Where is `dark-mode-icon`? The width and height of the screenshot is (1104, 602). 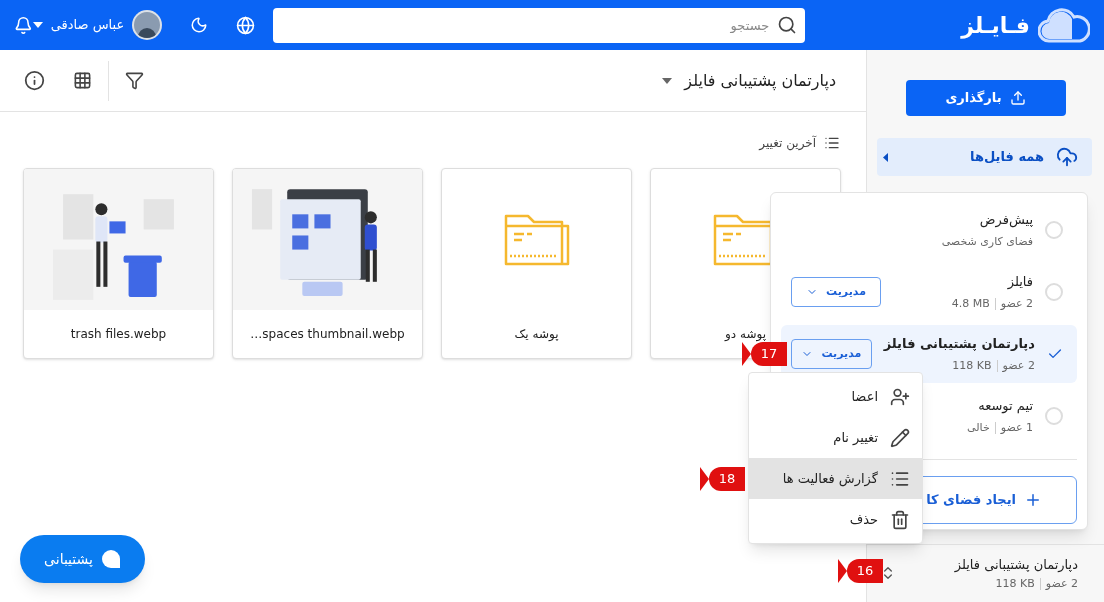
dark-mode-icon is located at coordinates (199, 25).